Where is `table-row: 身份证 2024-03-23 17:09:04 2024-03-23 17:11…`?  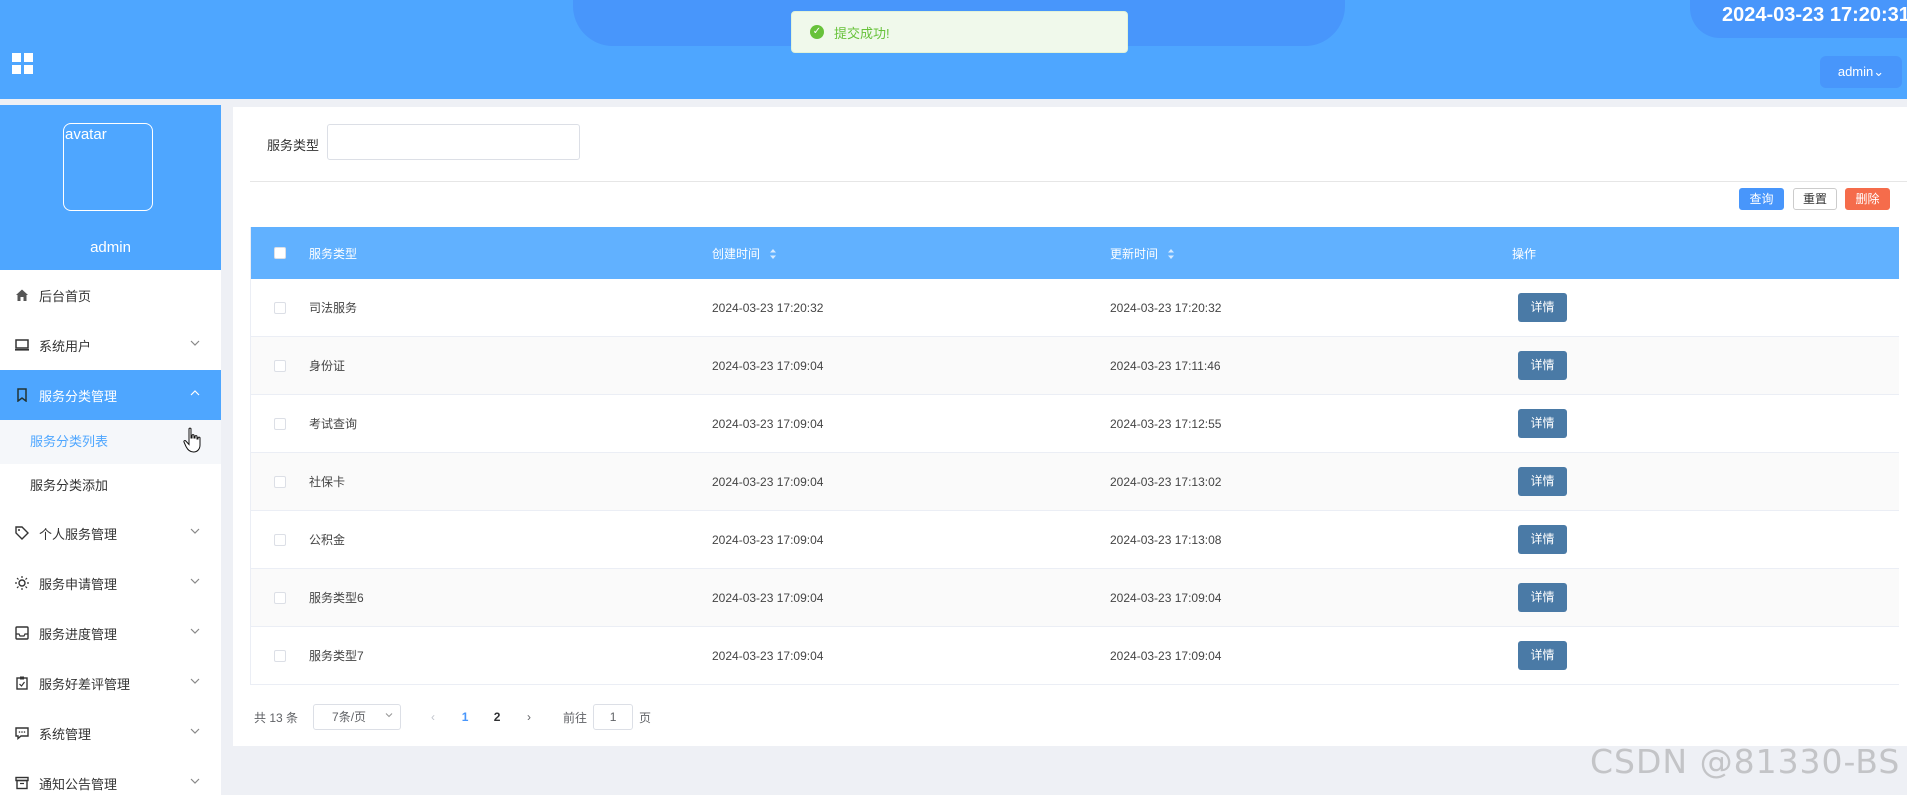
table-row: 身份证 2024-03-23 17:09:04 2024-03-23 17:11… is located at coordinates (1075, 366).